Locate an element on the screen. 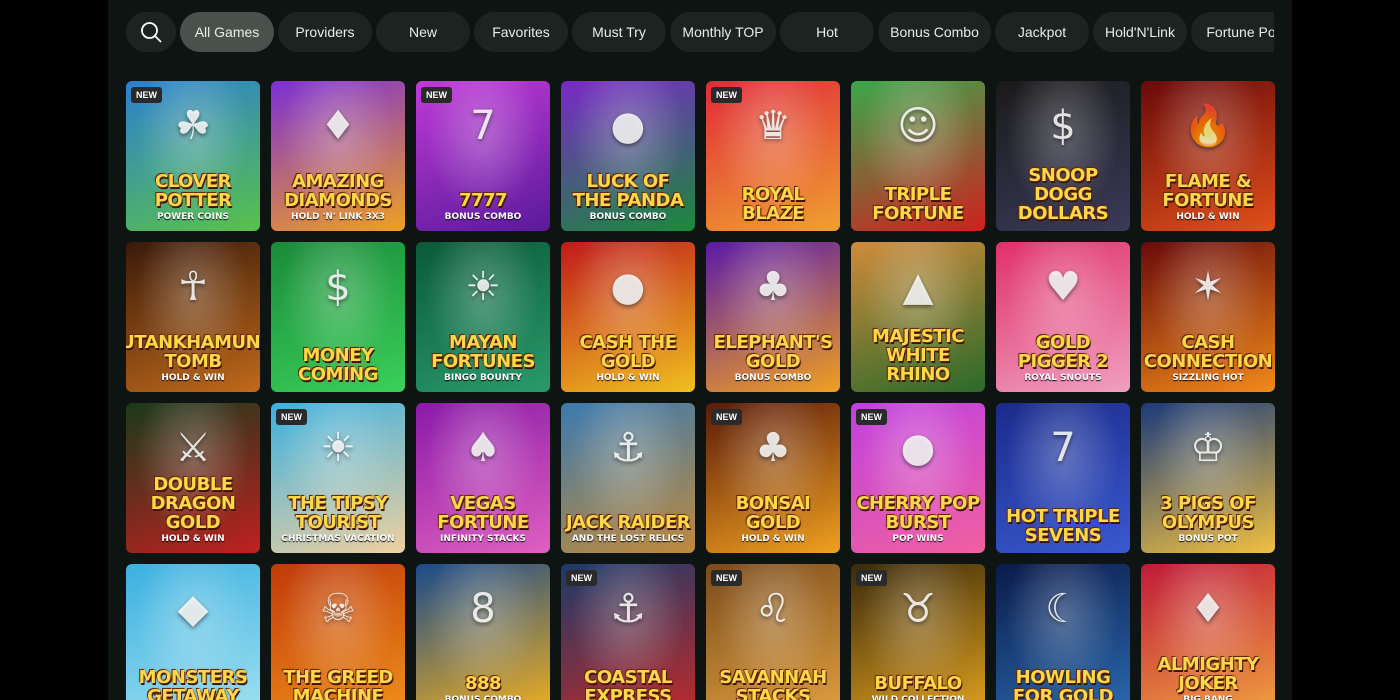 The width and height of the screenshot is (1400, 700). game-title-text: Savannah Stacks is located at coordinates (773, 683).